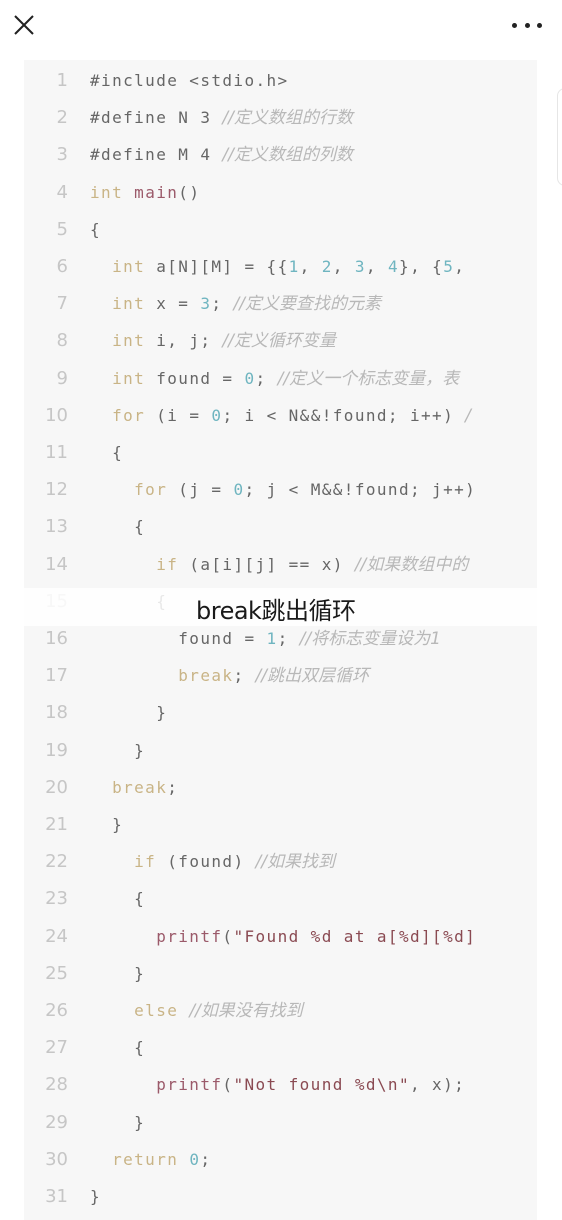 Image resolution: width=562 pixels, height=1220 pixels. I want to click on code-token-cm: //定义循环变量, so click(279, 341).